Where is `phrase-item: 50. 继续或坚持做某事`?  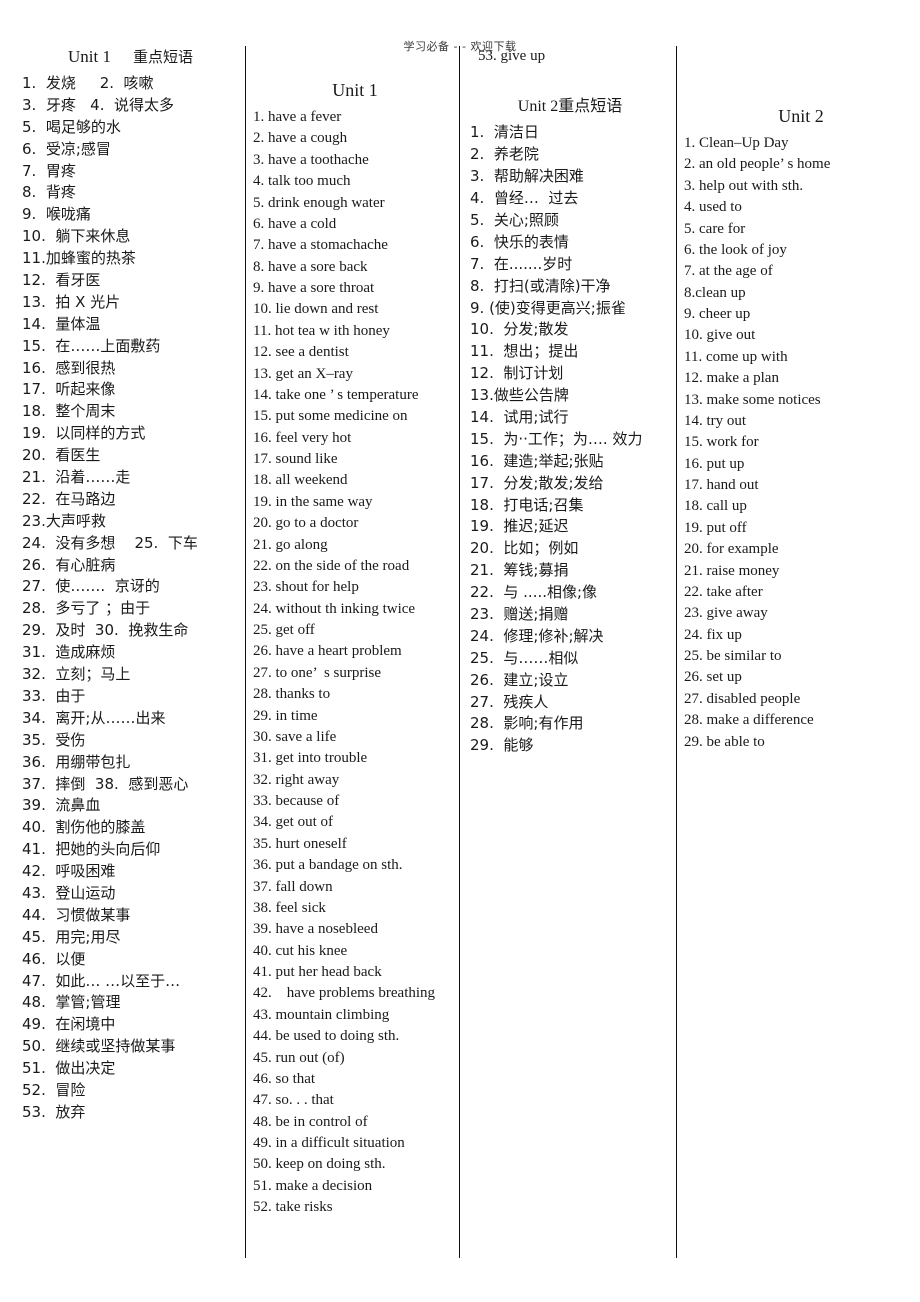 phrase-item: 50. 继续或坚持做某事 is located at coordinates (99, 1046).